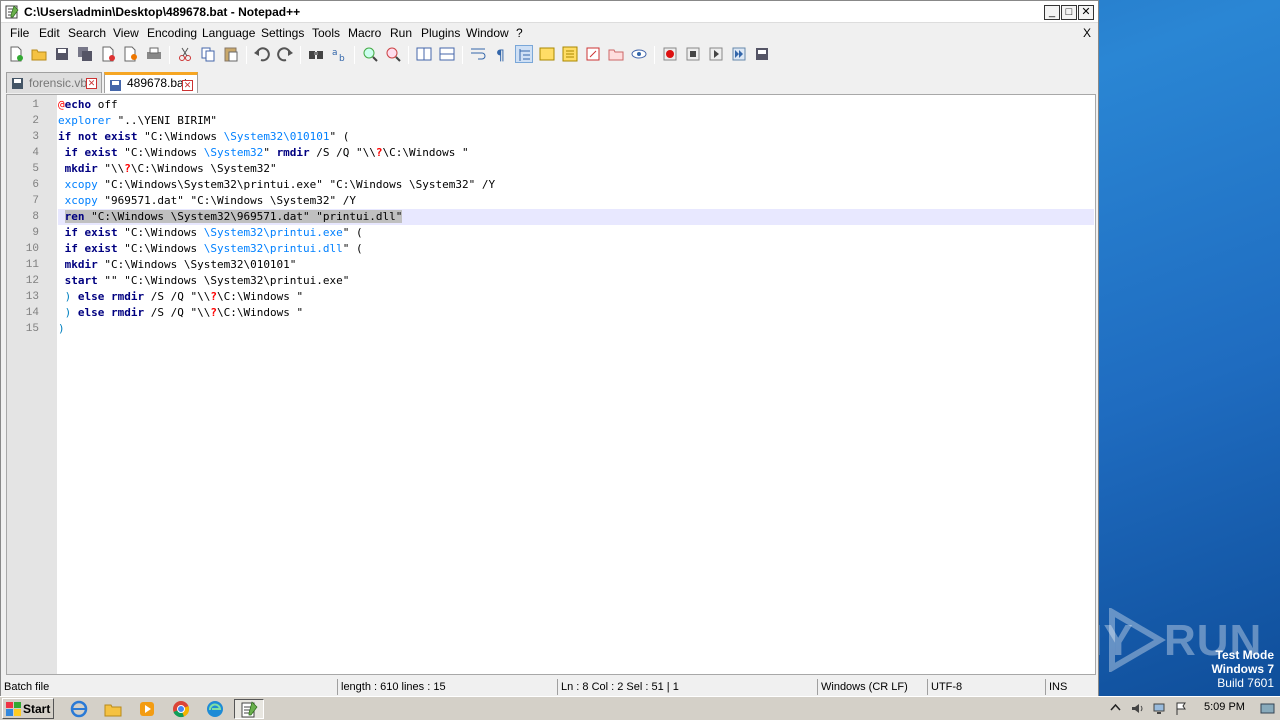  Describe the element at coordinates (137, 121) in the screenshot. I see `code-line: explorer "..\YENI BIRIM"` at that location.